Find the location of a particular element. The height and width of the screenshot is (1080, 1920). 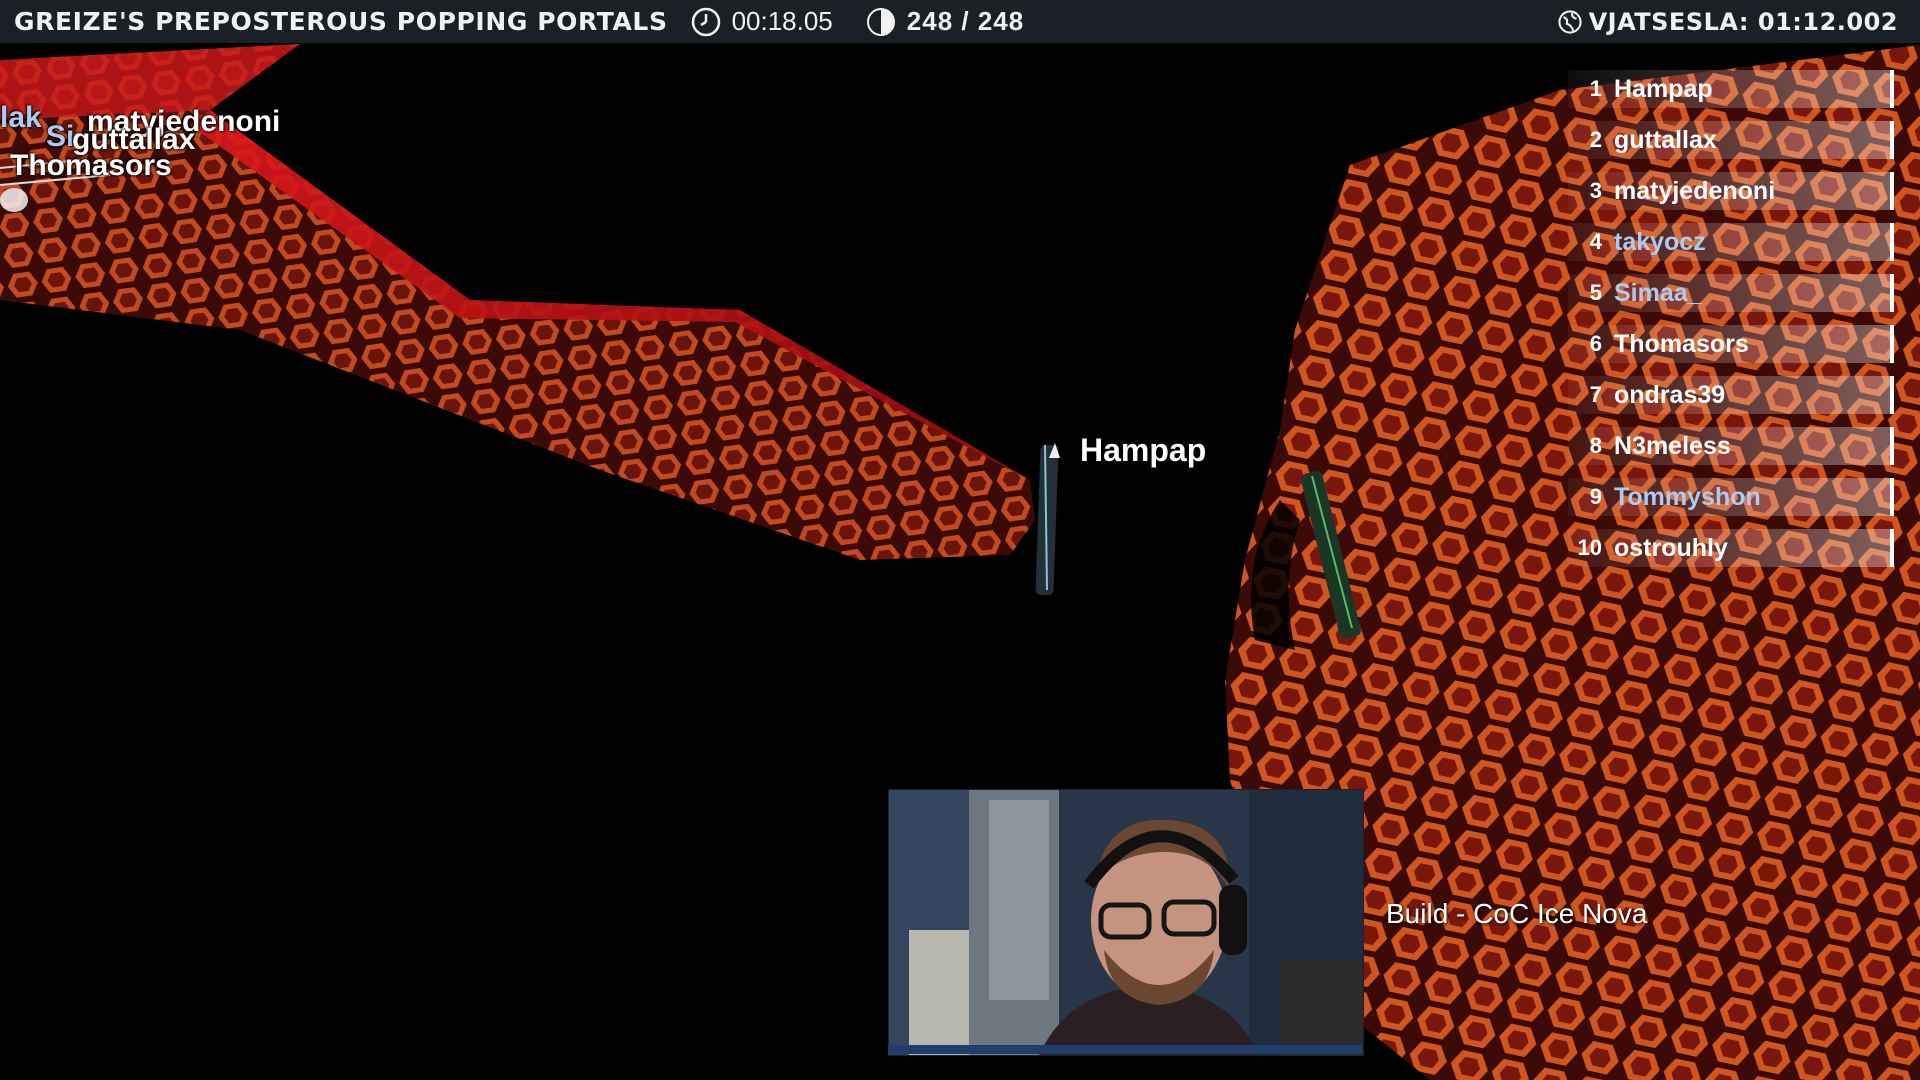

player-count: 248 / 248 is located at coordinates (944, 22).